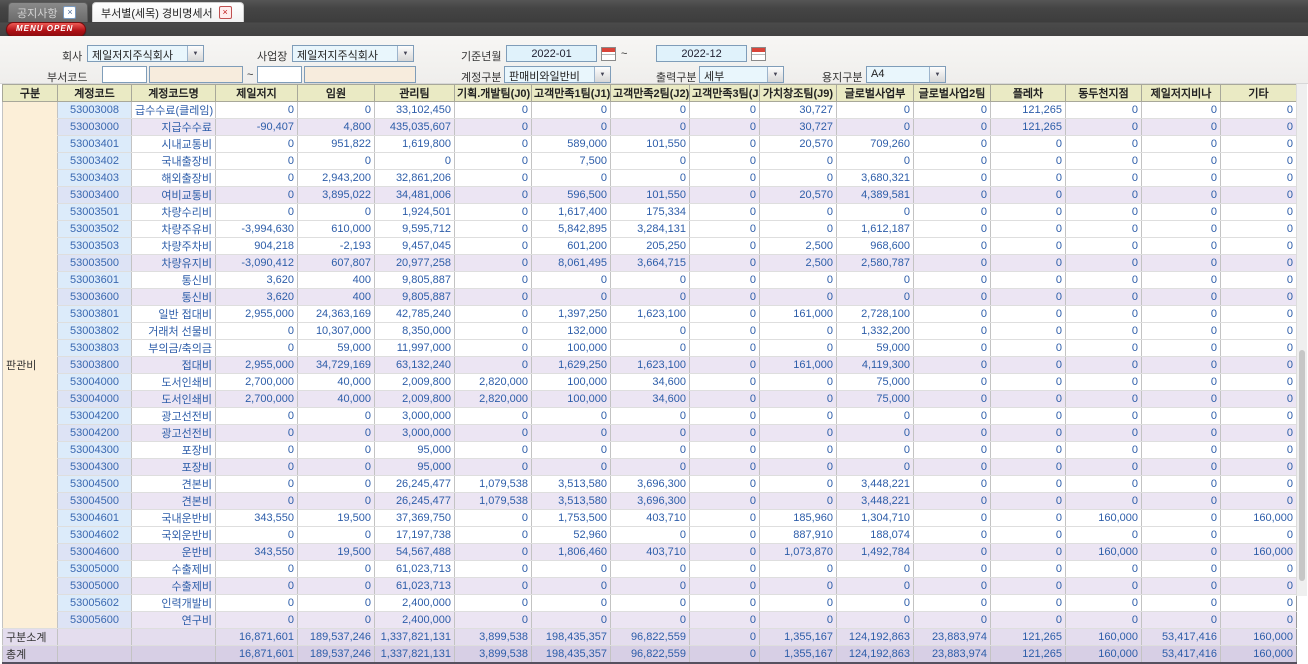 The height and width of the screenshot is (664, 1308). Describe the element at coordinates (1258, 552) in the screenshot. I see `amount-cell: 160,000` at that location.